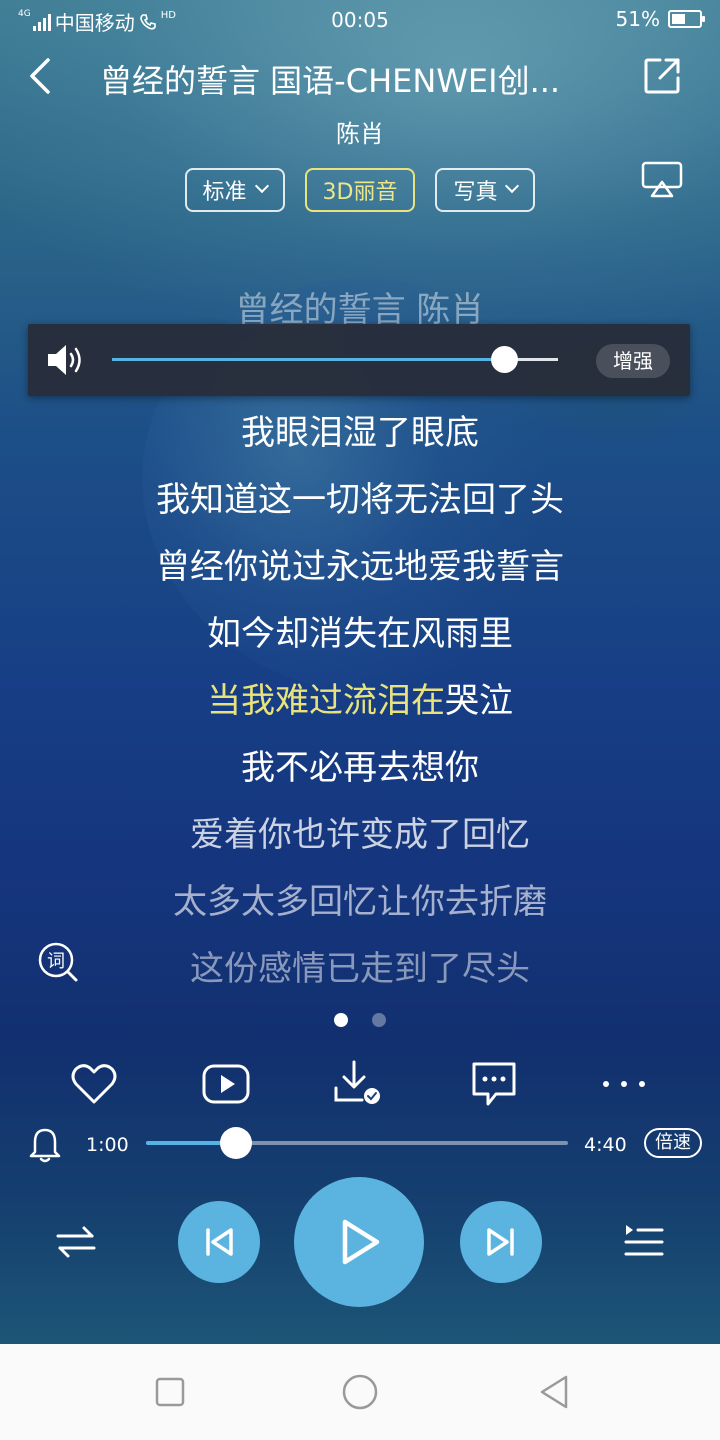  What do you see at coordinates (360, 500) in the screenshot?
I see `lyric-line: 我知道这一切将无法回了头` at bounding box center [360, 500].